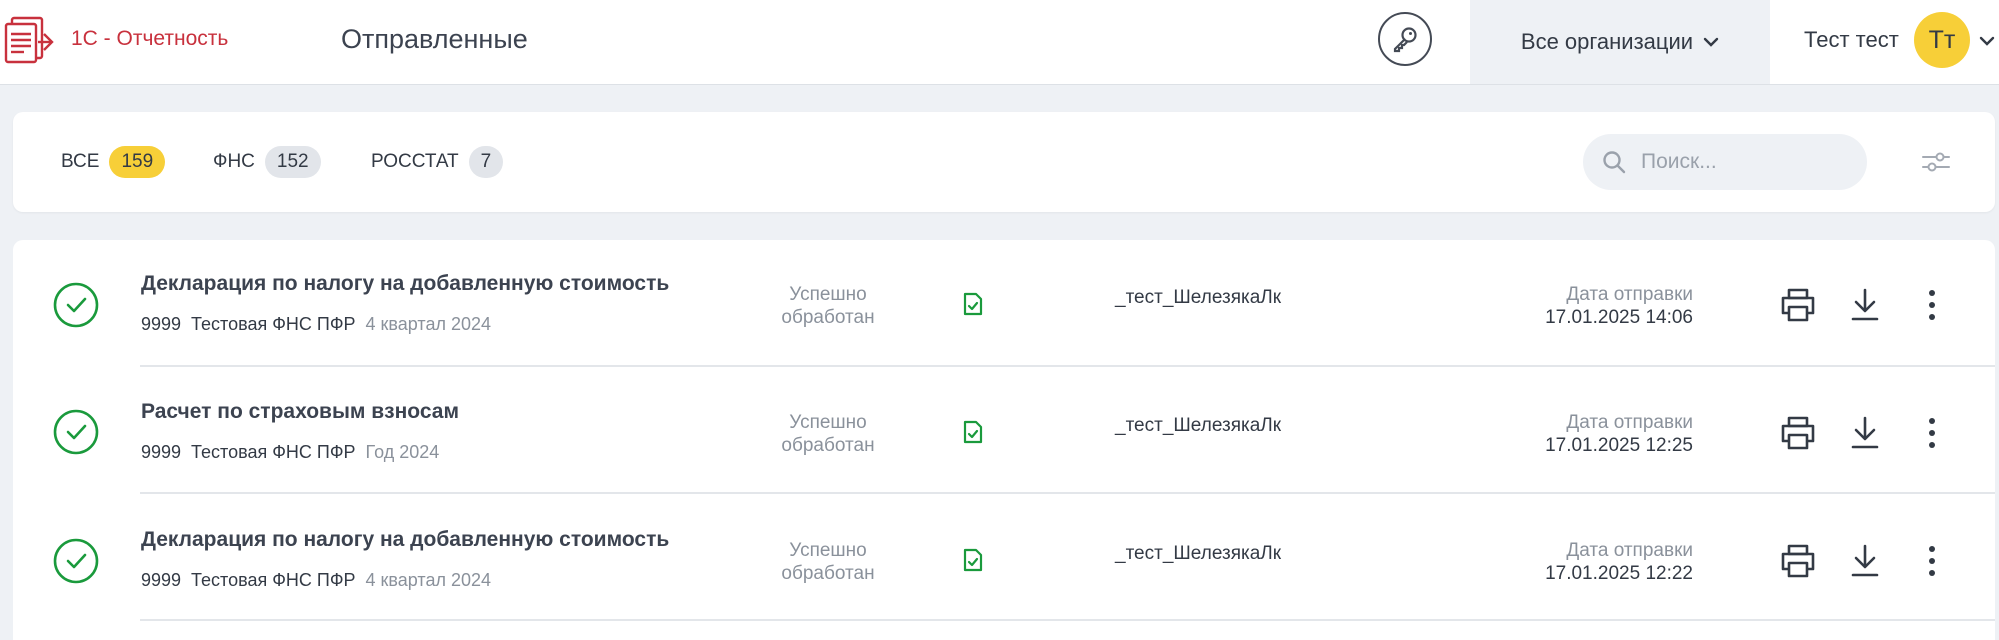  I want to click on organization-selector-label: Все организации, so click(1607, 41).